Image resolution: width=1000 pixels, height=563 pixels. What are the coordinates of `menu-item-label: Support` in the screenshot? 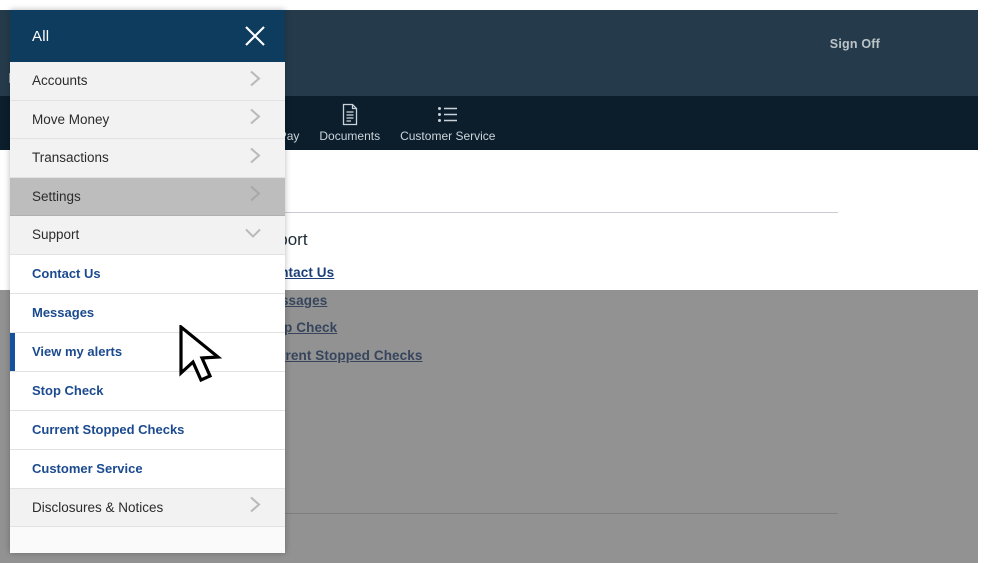 It's located at (56, 235).